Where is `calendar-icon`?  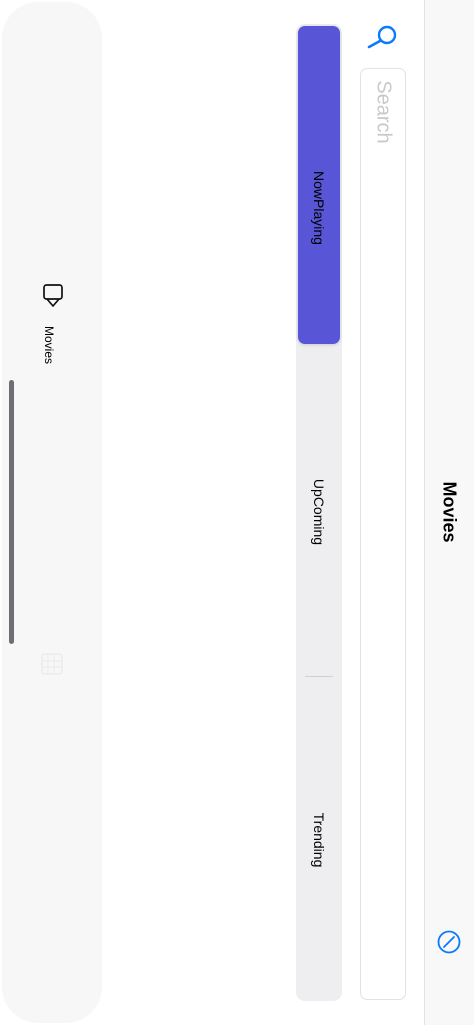
calendar-icon is located at coordinates (52, 664).